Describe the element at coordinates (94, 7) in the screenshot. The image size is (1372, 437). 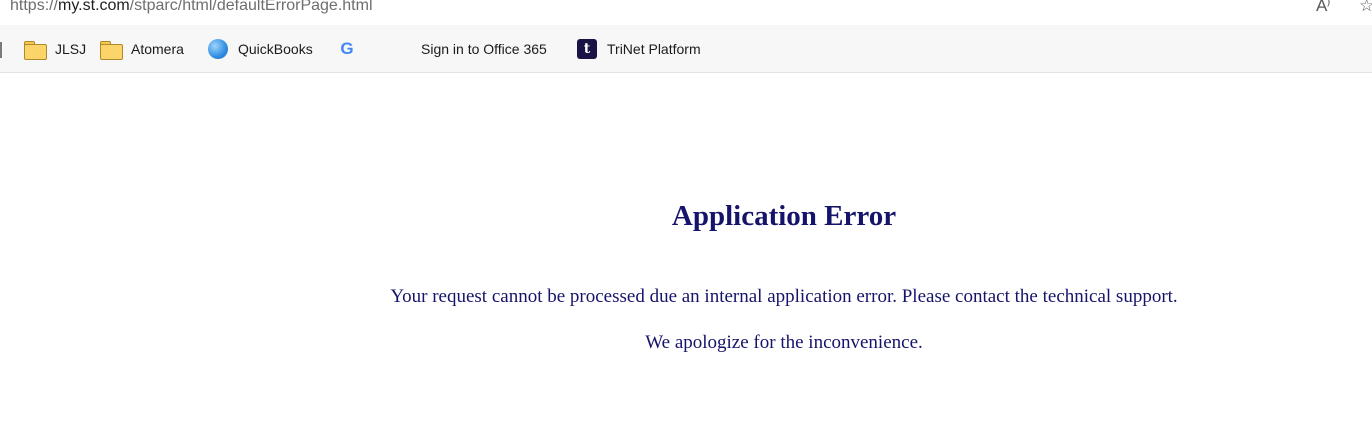
I see `url-host: my.st.com` at that location.